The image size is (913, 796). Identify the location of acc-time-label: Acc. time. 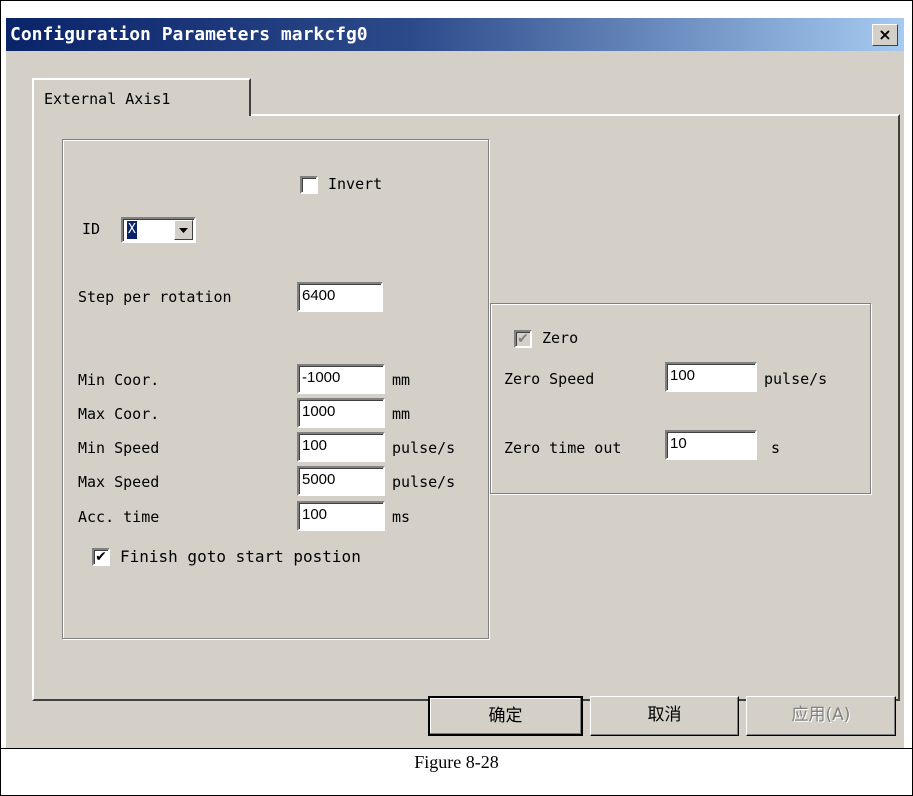
(119, 517).